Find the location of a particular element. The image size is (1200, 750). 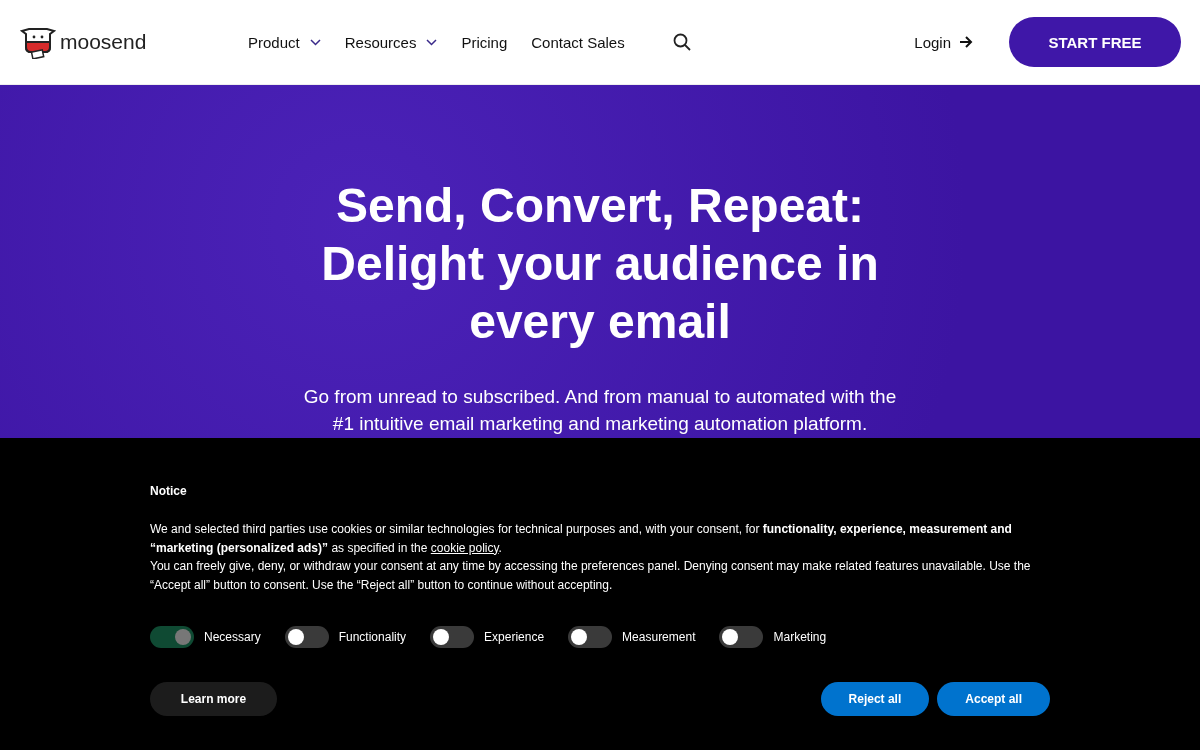

toggle-label: Measurement is located at coordinates (659, 637).